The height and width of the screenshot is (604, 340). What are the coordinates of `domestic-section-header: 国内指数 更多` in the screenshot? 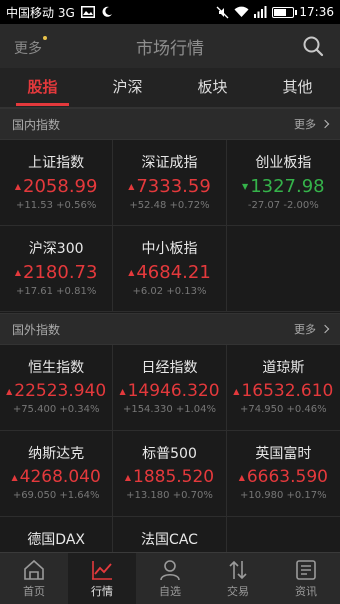 It's located at (170, 124).